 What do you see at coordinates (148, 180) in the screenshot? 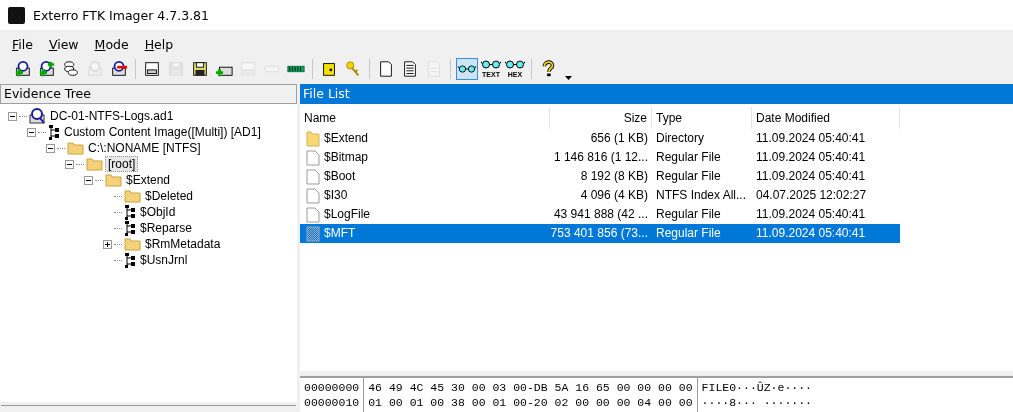
I see `tree-item: $Extend` at bounding box center [148, 180].